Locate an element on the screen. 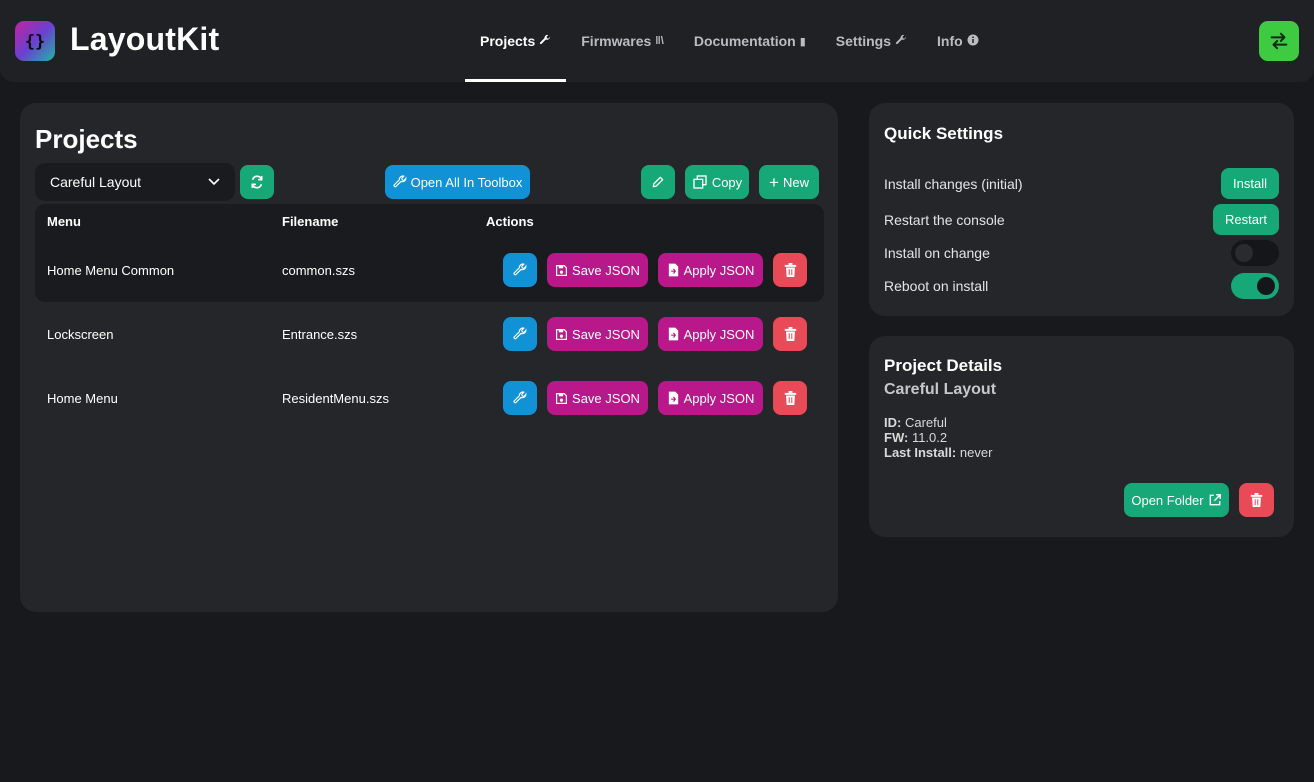 This screenshot has width=1314, height=782. nav-firmwares-label: Firmwares is located at coordinates (616, 41).